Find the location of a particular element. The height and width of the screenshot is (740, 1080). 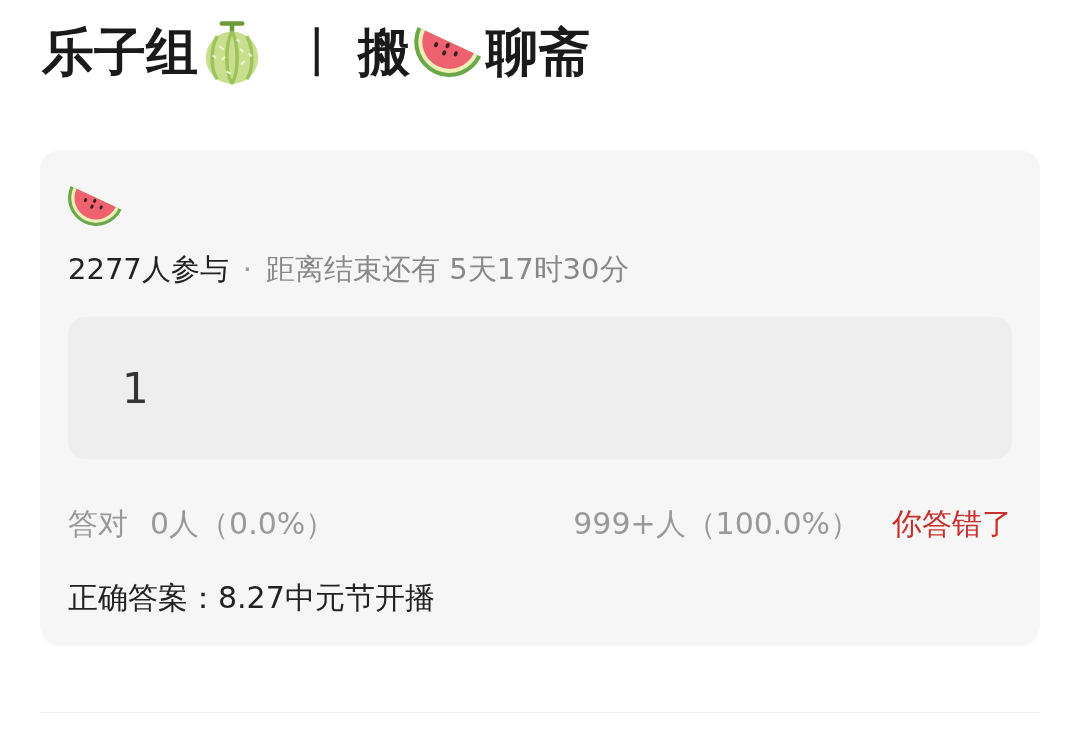

countdown-text: 距离结束还有 5天17时30分 is located at coordinates (447, 269).